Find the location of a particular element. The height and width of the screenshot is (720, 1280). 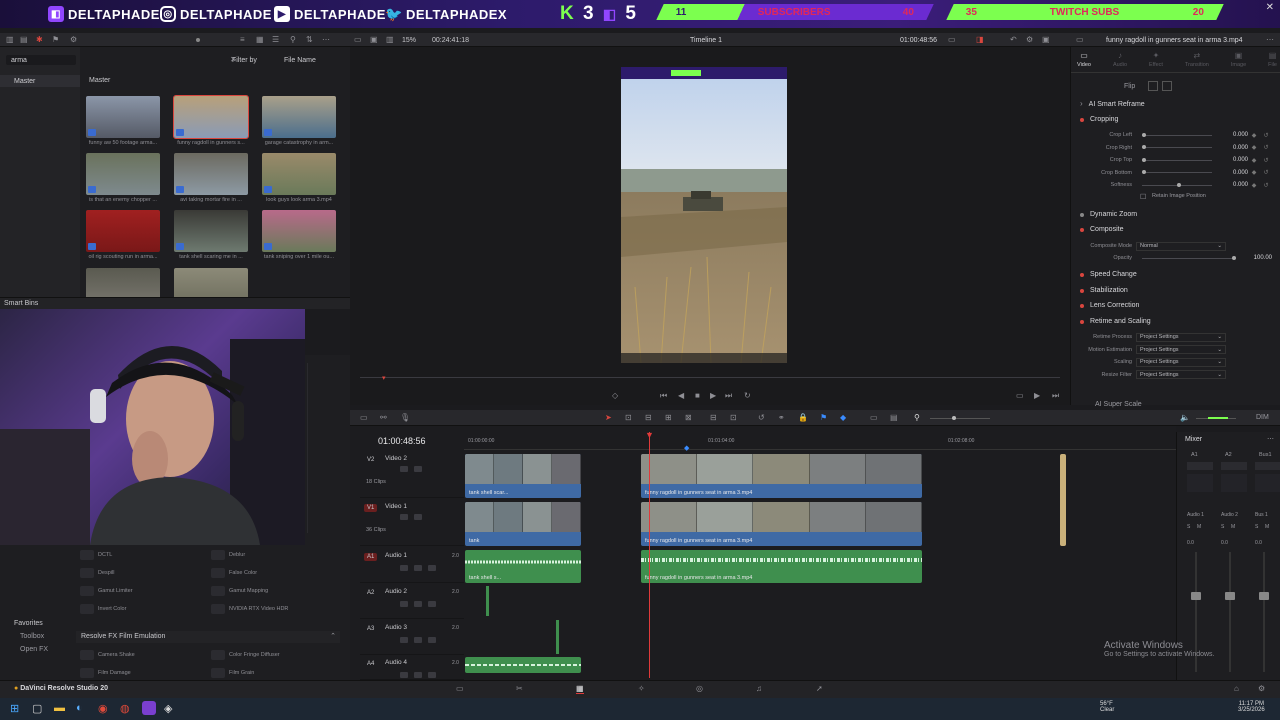

edge-icon: ◐ is located at coordinates (79, 708).